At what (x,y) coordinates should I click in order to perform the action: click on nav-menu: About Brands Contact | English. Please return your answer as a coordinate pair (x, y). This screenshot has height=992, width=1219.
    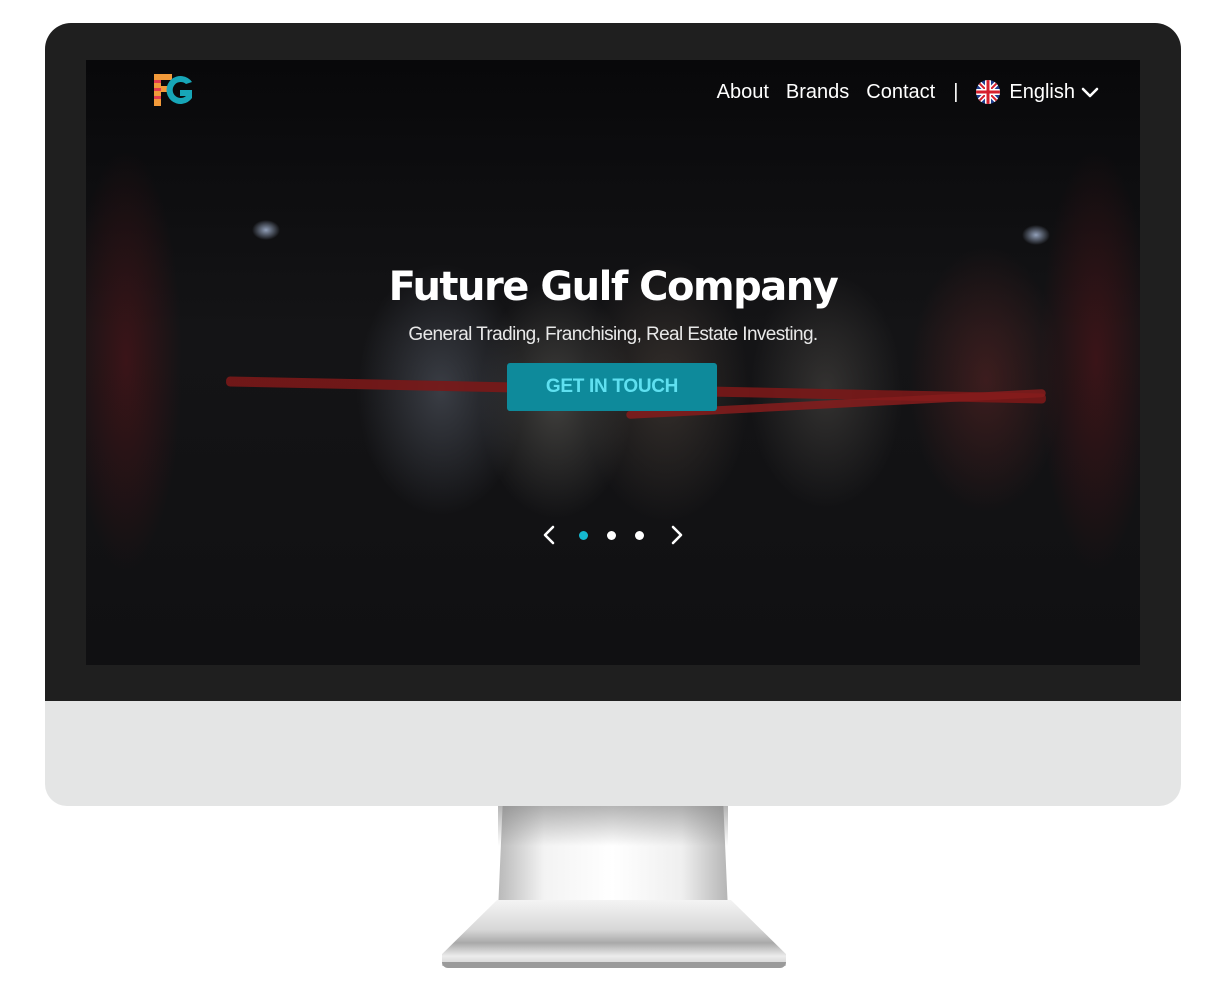
    Looking at the image, I should click on (908, 92).